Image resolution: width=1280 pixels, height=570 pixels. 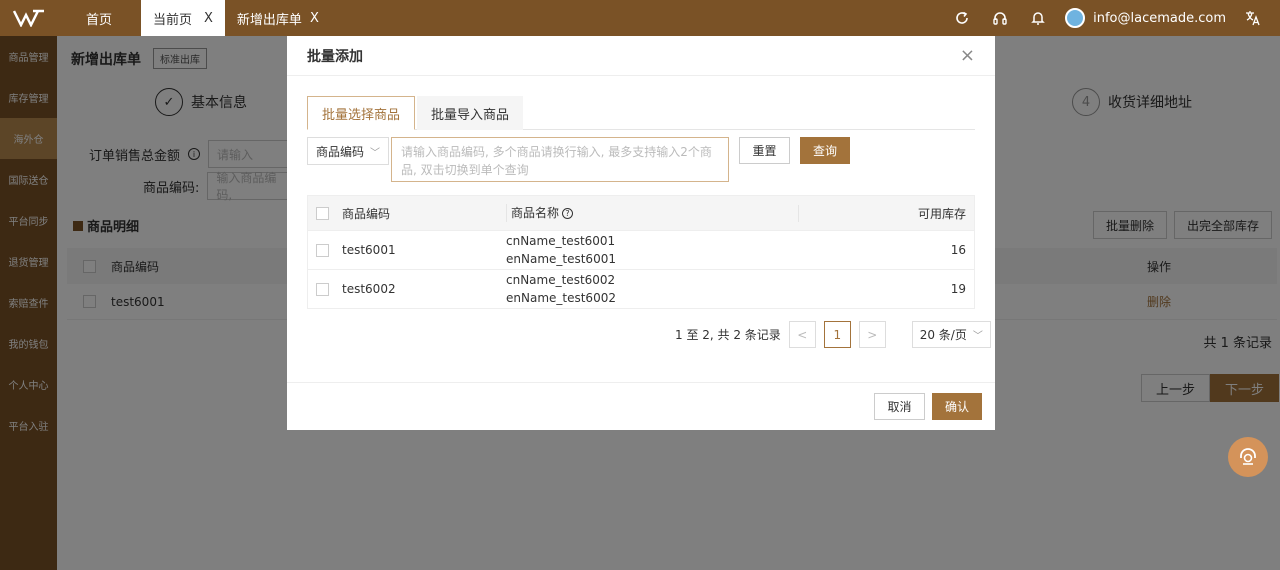 I want to click on pagination-summary: 1 至 2, 共 2 条记录, so click(x=728, y=335).